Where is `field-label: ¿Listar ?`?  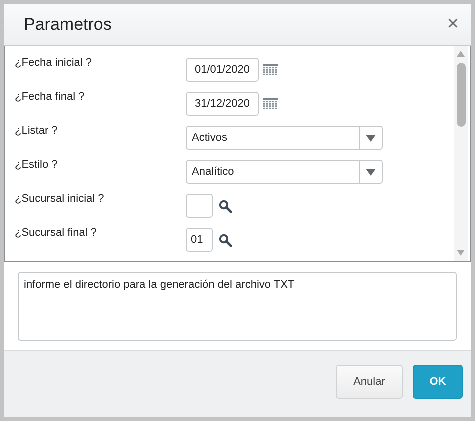
field-label: ¿Listar ? is located at coordinates (37, 131).